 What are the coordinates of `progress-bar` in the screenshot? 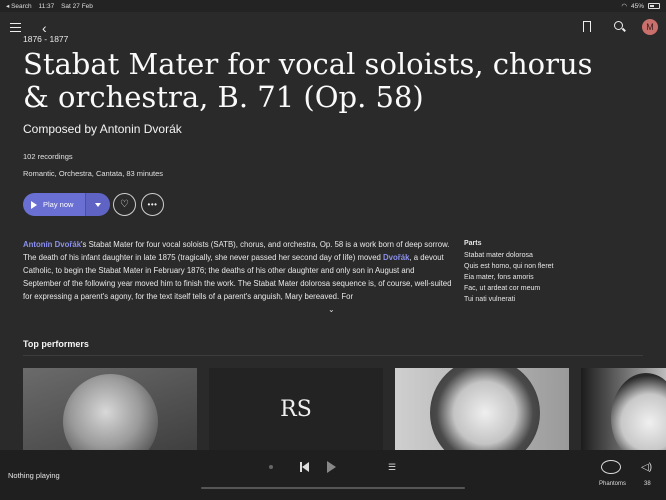 It's located at (333, 488).